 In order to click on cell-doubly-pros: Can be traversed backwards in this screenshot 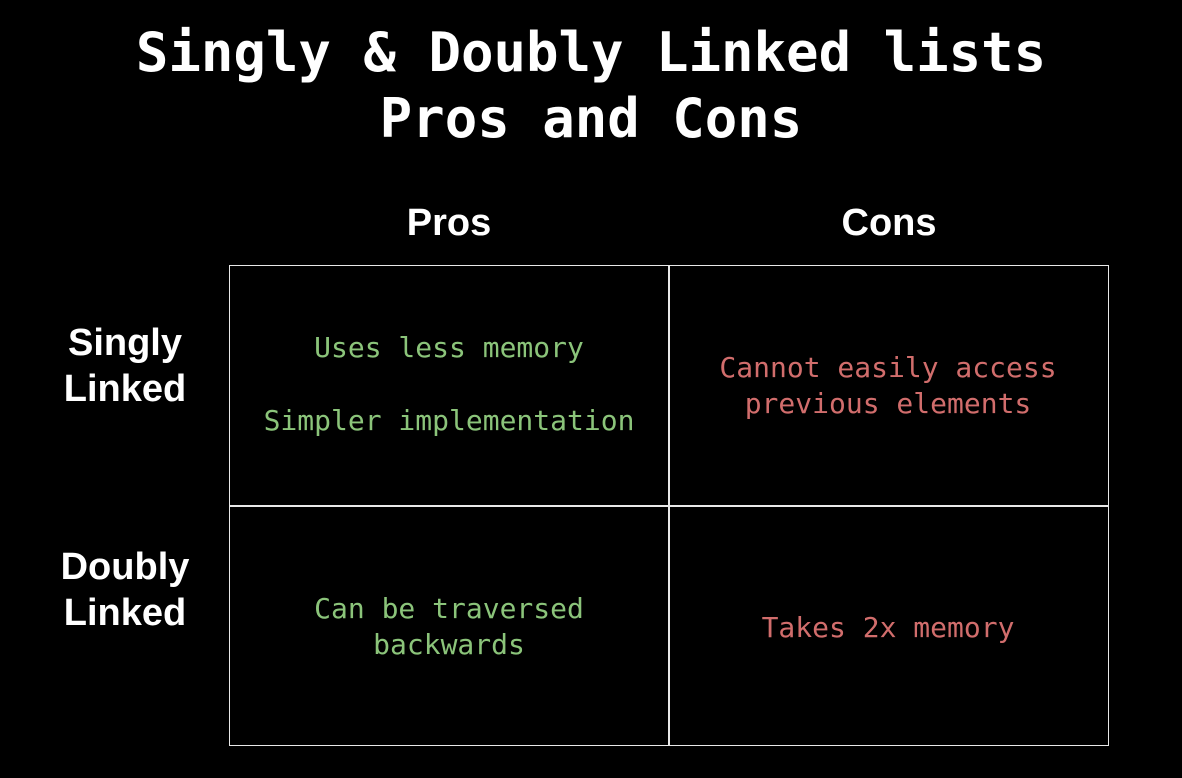, I will do `click(449, 627)`.